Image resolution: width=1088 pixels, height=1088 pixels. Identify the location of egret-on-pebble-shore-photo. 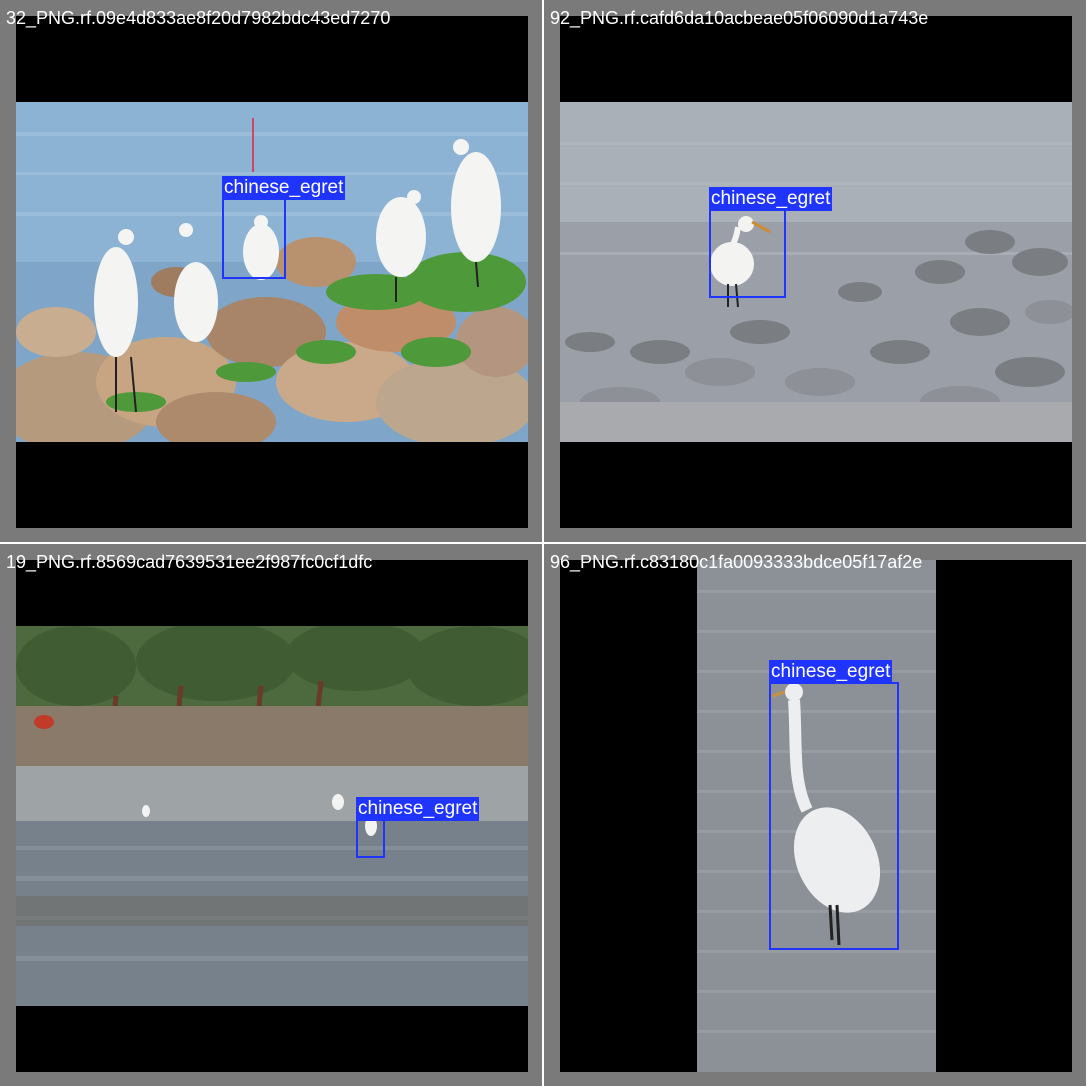
(816, 272).